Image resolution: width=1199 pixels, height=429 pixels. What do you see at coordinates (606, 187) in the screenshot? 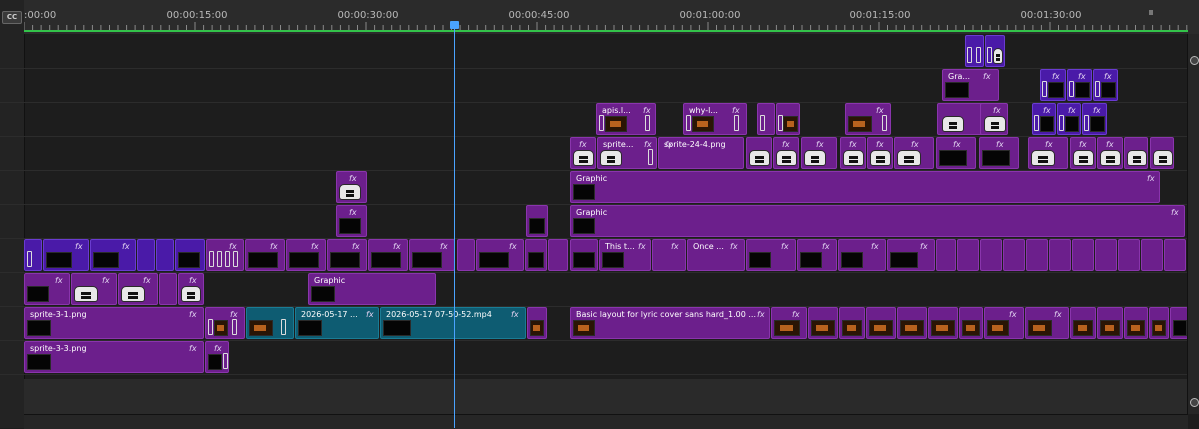
I see `track-v6: fx Graphic fx` at bounding box center [606, 187].